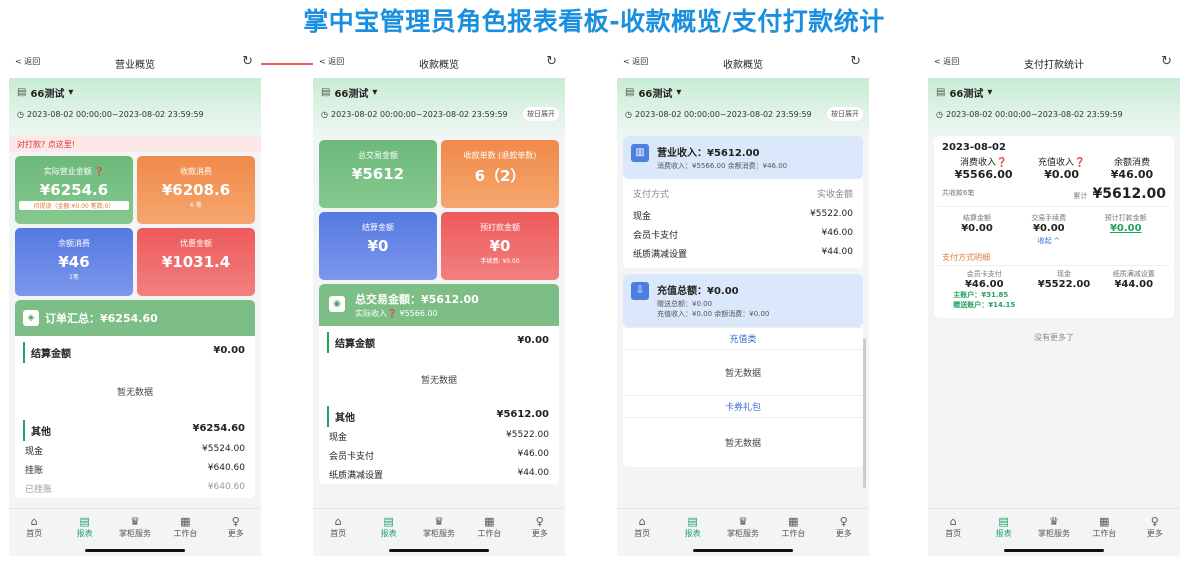 The height and width of the screenshot is (562, 1188). I want to click on card-prepay: 预打款金额 ¥0 手续费: ¥0.00, so click(500, 246).